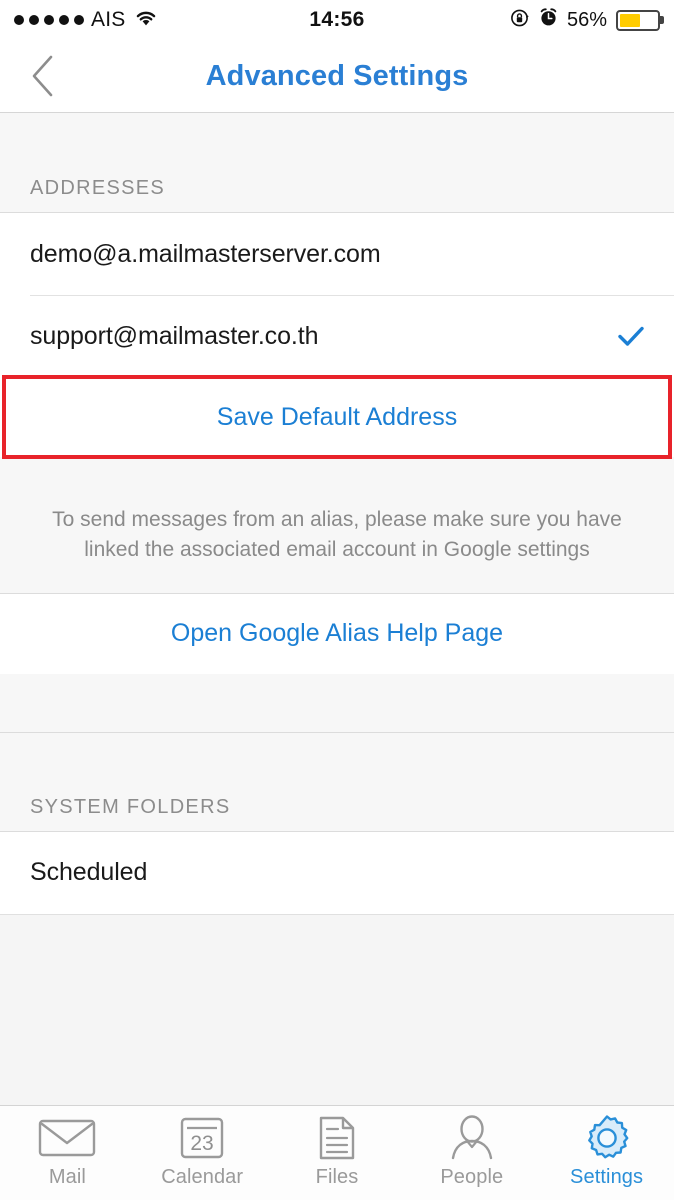  What do you see at coordinates (472, 1177) in the screenshot?
I see `tab-people-label: People` at bounding box center [472, 1177].